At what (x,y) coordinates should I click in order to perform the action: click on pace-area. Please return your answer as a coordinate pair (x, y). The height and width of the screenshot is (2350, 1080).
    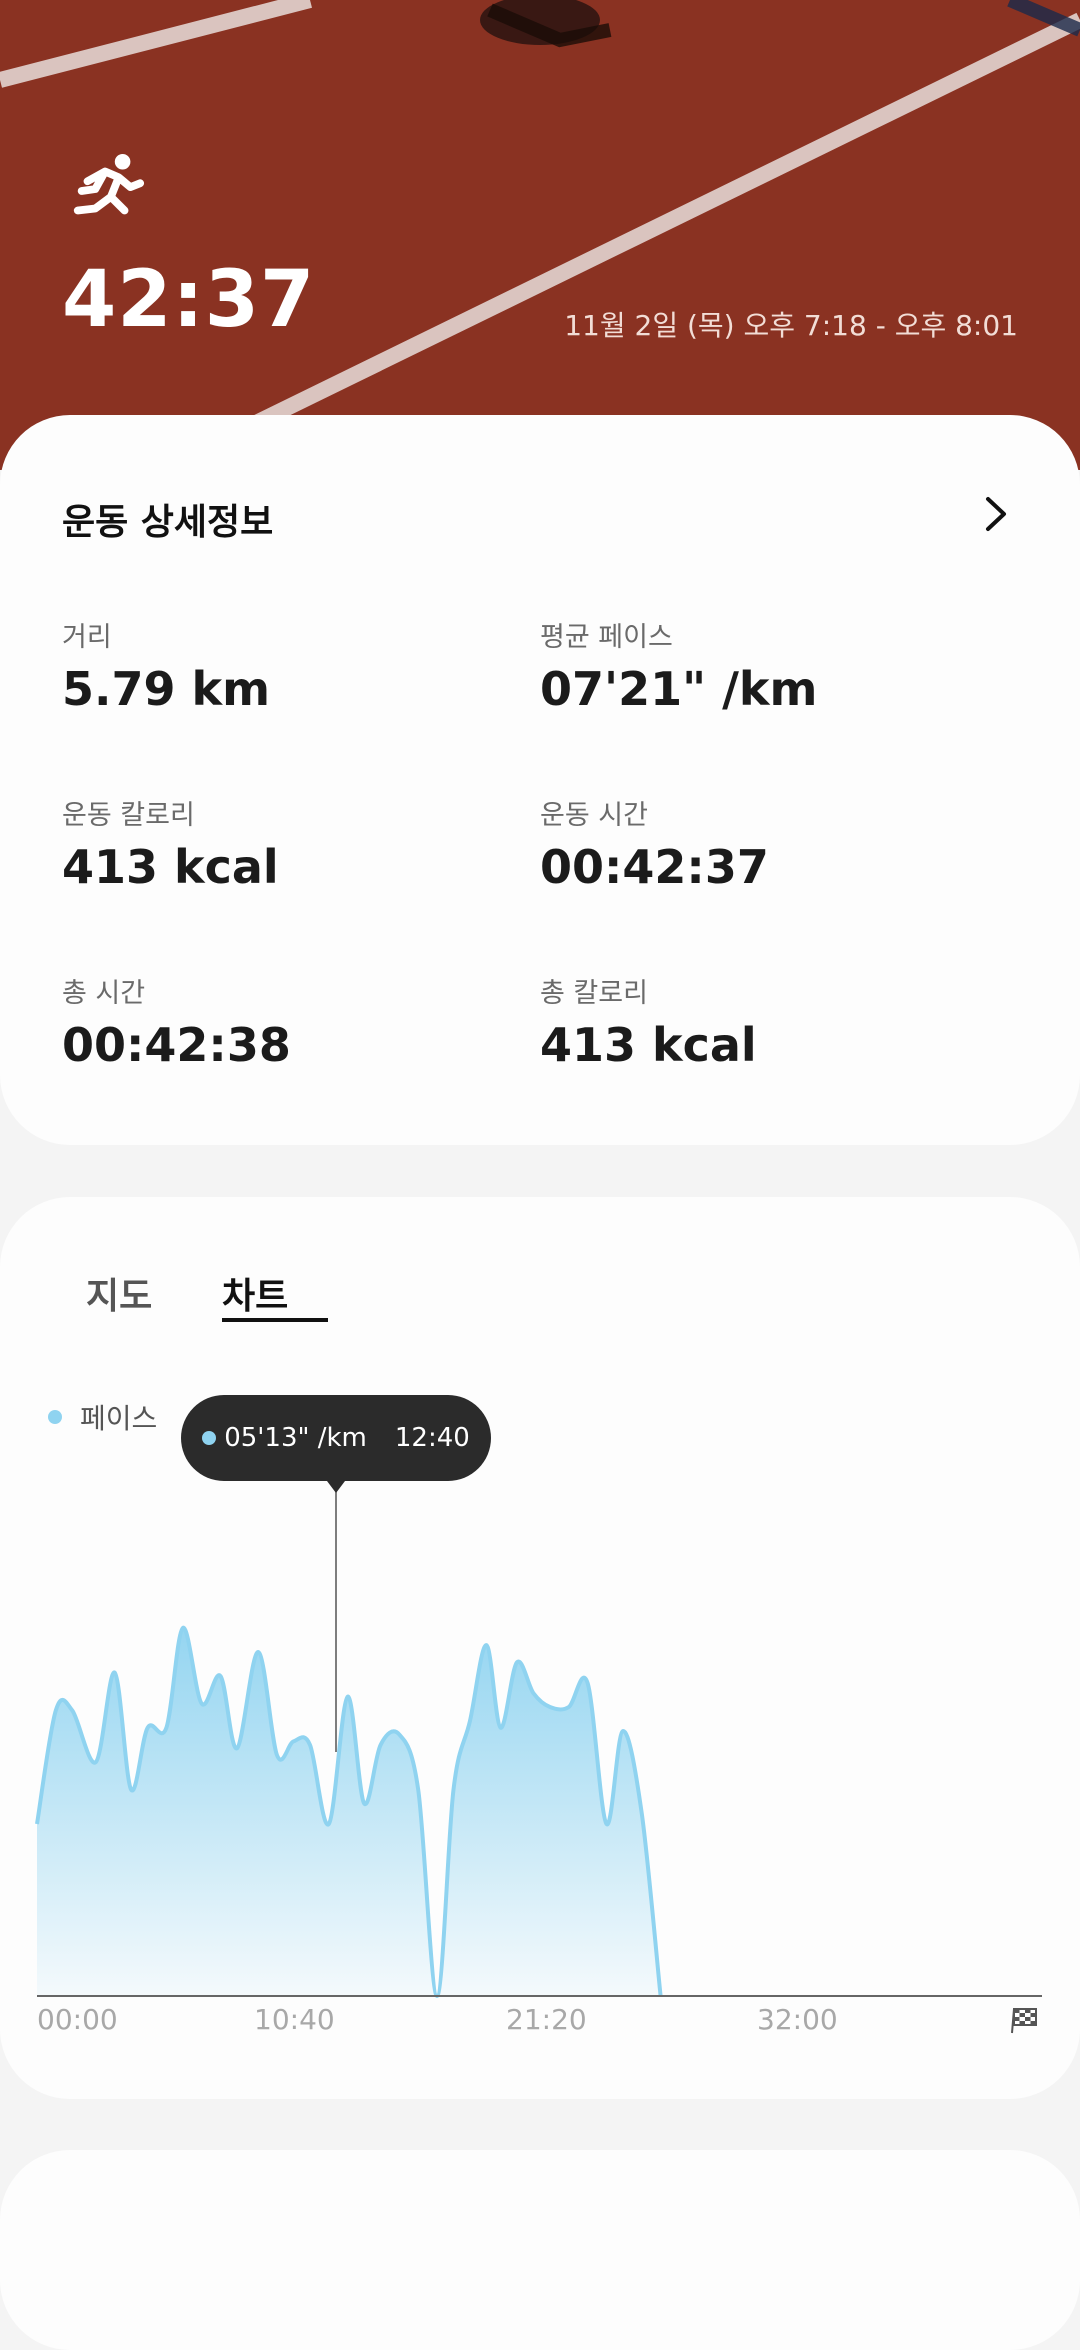
    Looking at the image, I should click on (349, 1811).